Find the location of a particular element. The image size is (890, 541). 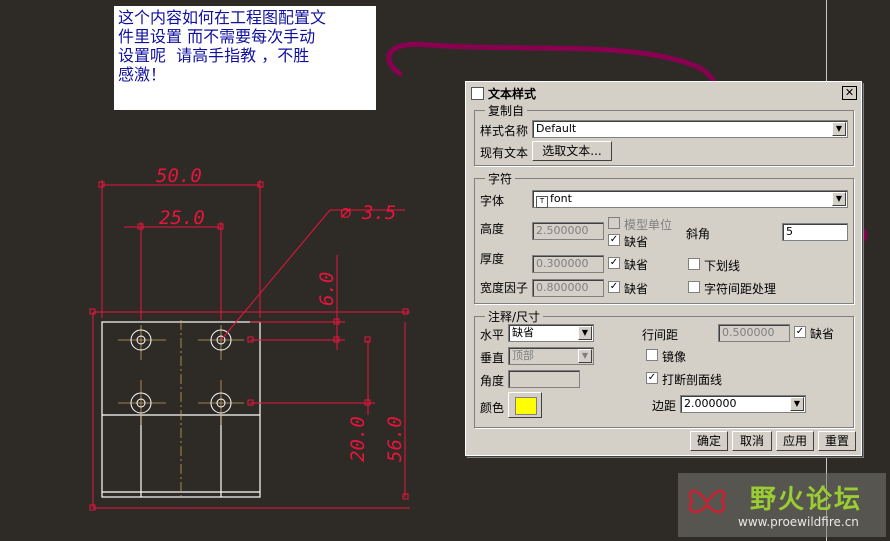

note-line-2: 件里设置 而不需要每次手动 is located at coordinates (217, 36).